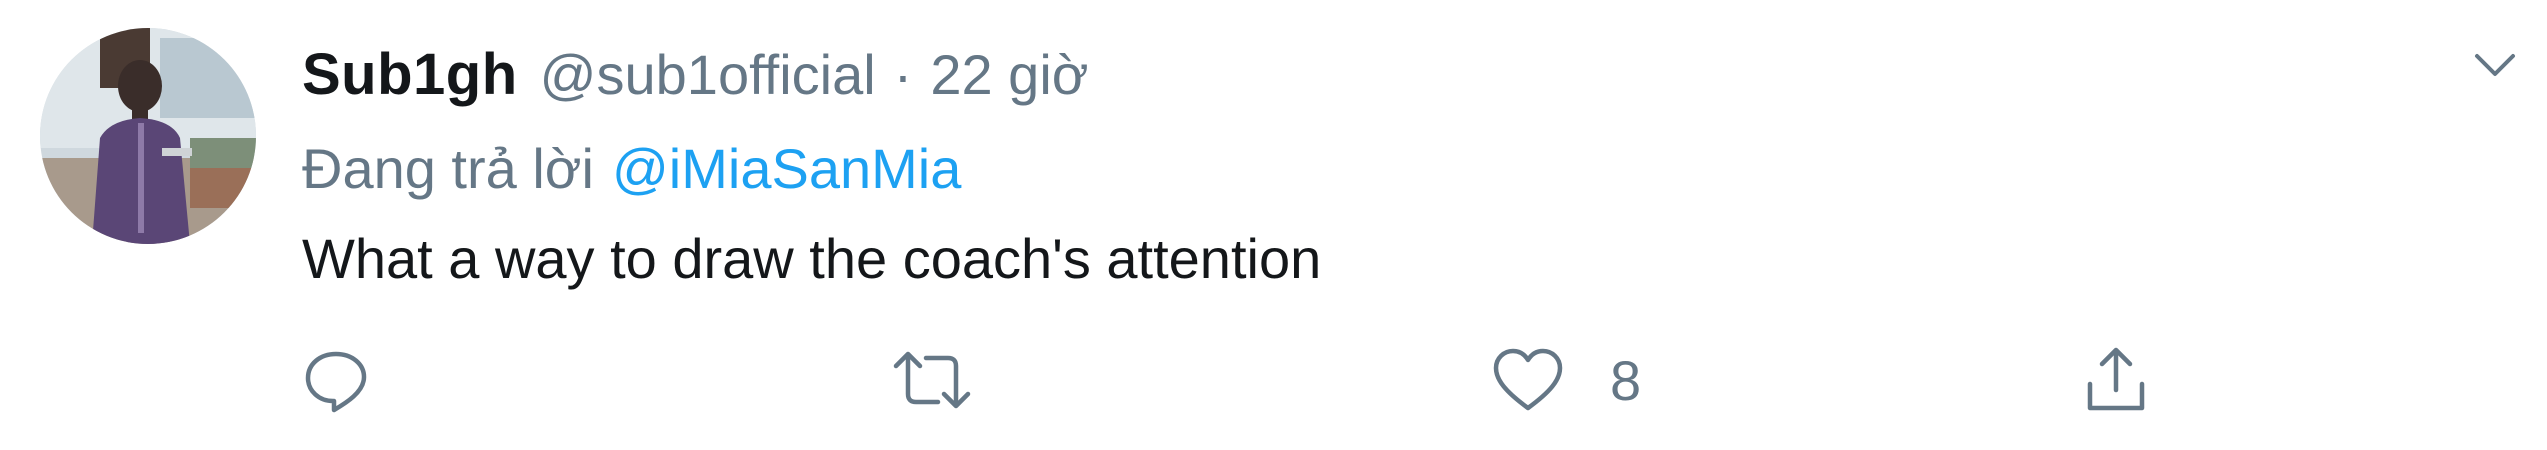  I want to click on reply-icon, so click(336, 382).